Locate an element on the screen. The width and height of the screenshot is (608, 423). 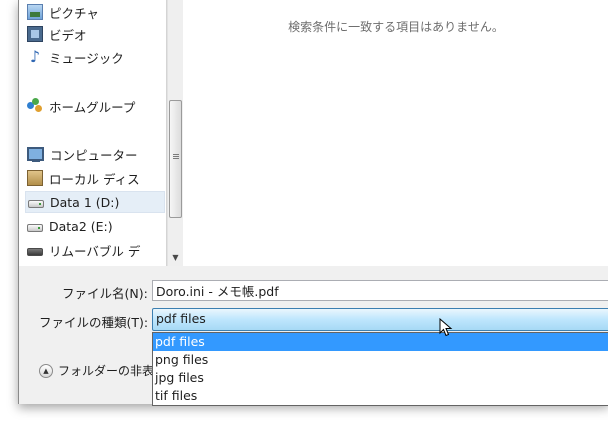
nav-item-pictures: ピクチャ is located at coordinates (63, 12).